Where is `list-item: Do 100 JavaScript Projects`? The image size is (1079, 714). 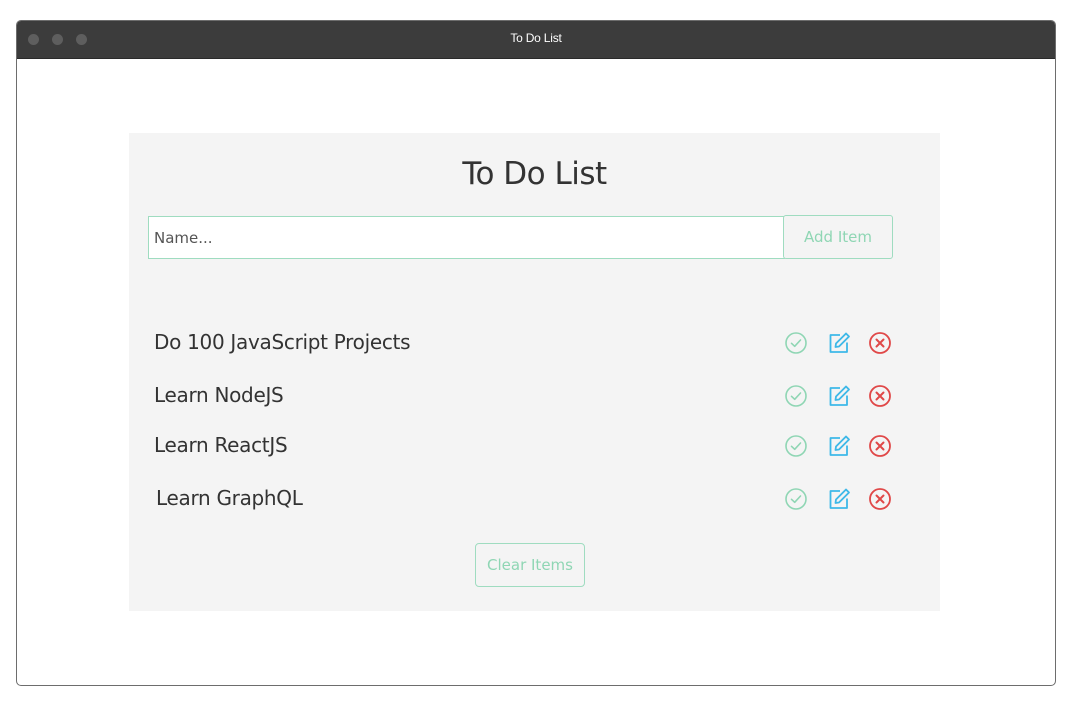 list-item: Do 100 JavaScript Projects is located at coordinates (524, 343).